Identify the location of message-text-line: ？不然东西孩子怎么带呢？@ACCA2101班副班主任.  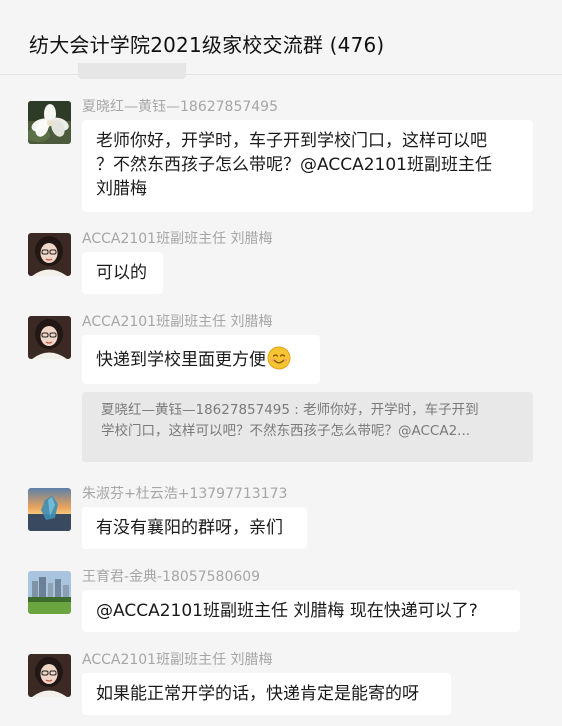
(294, 165).